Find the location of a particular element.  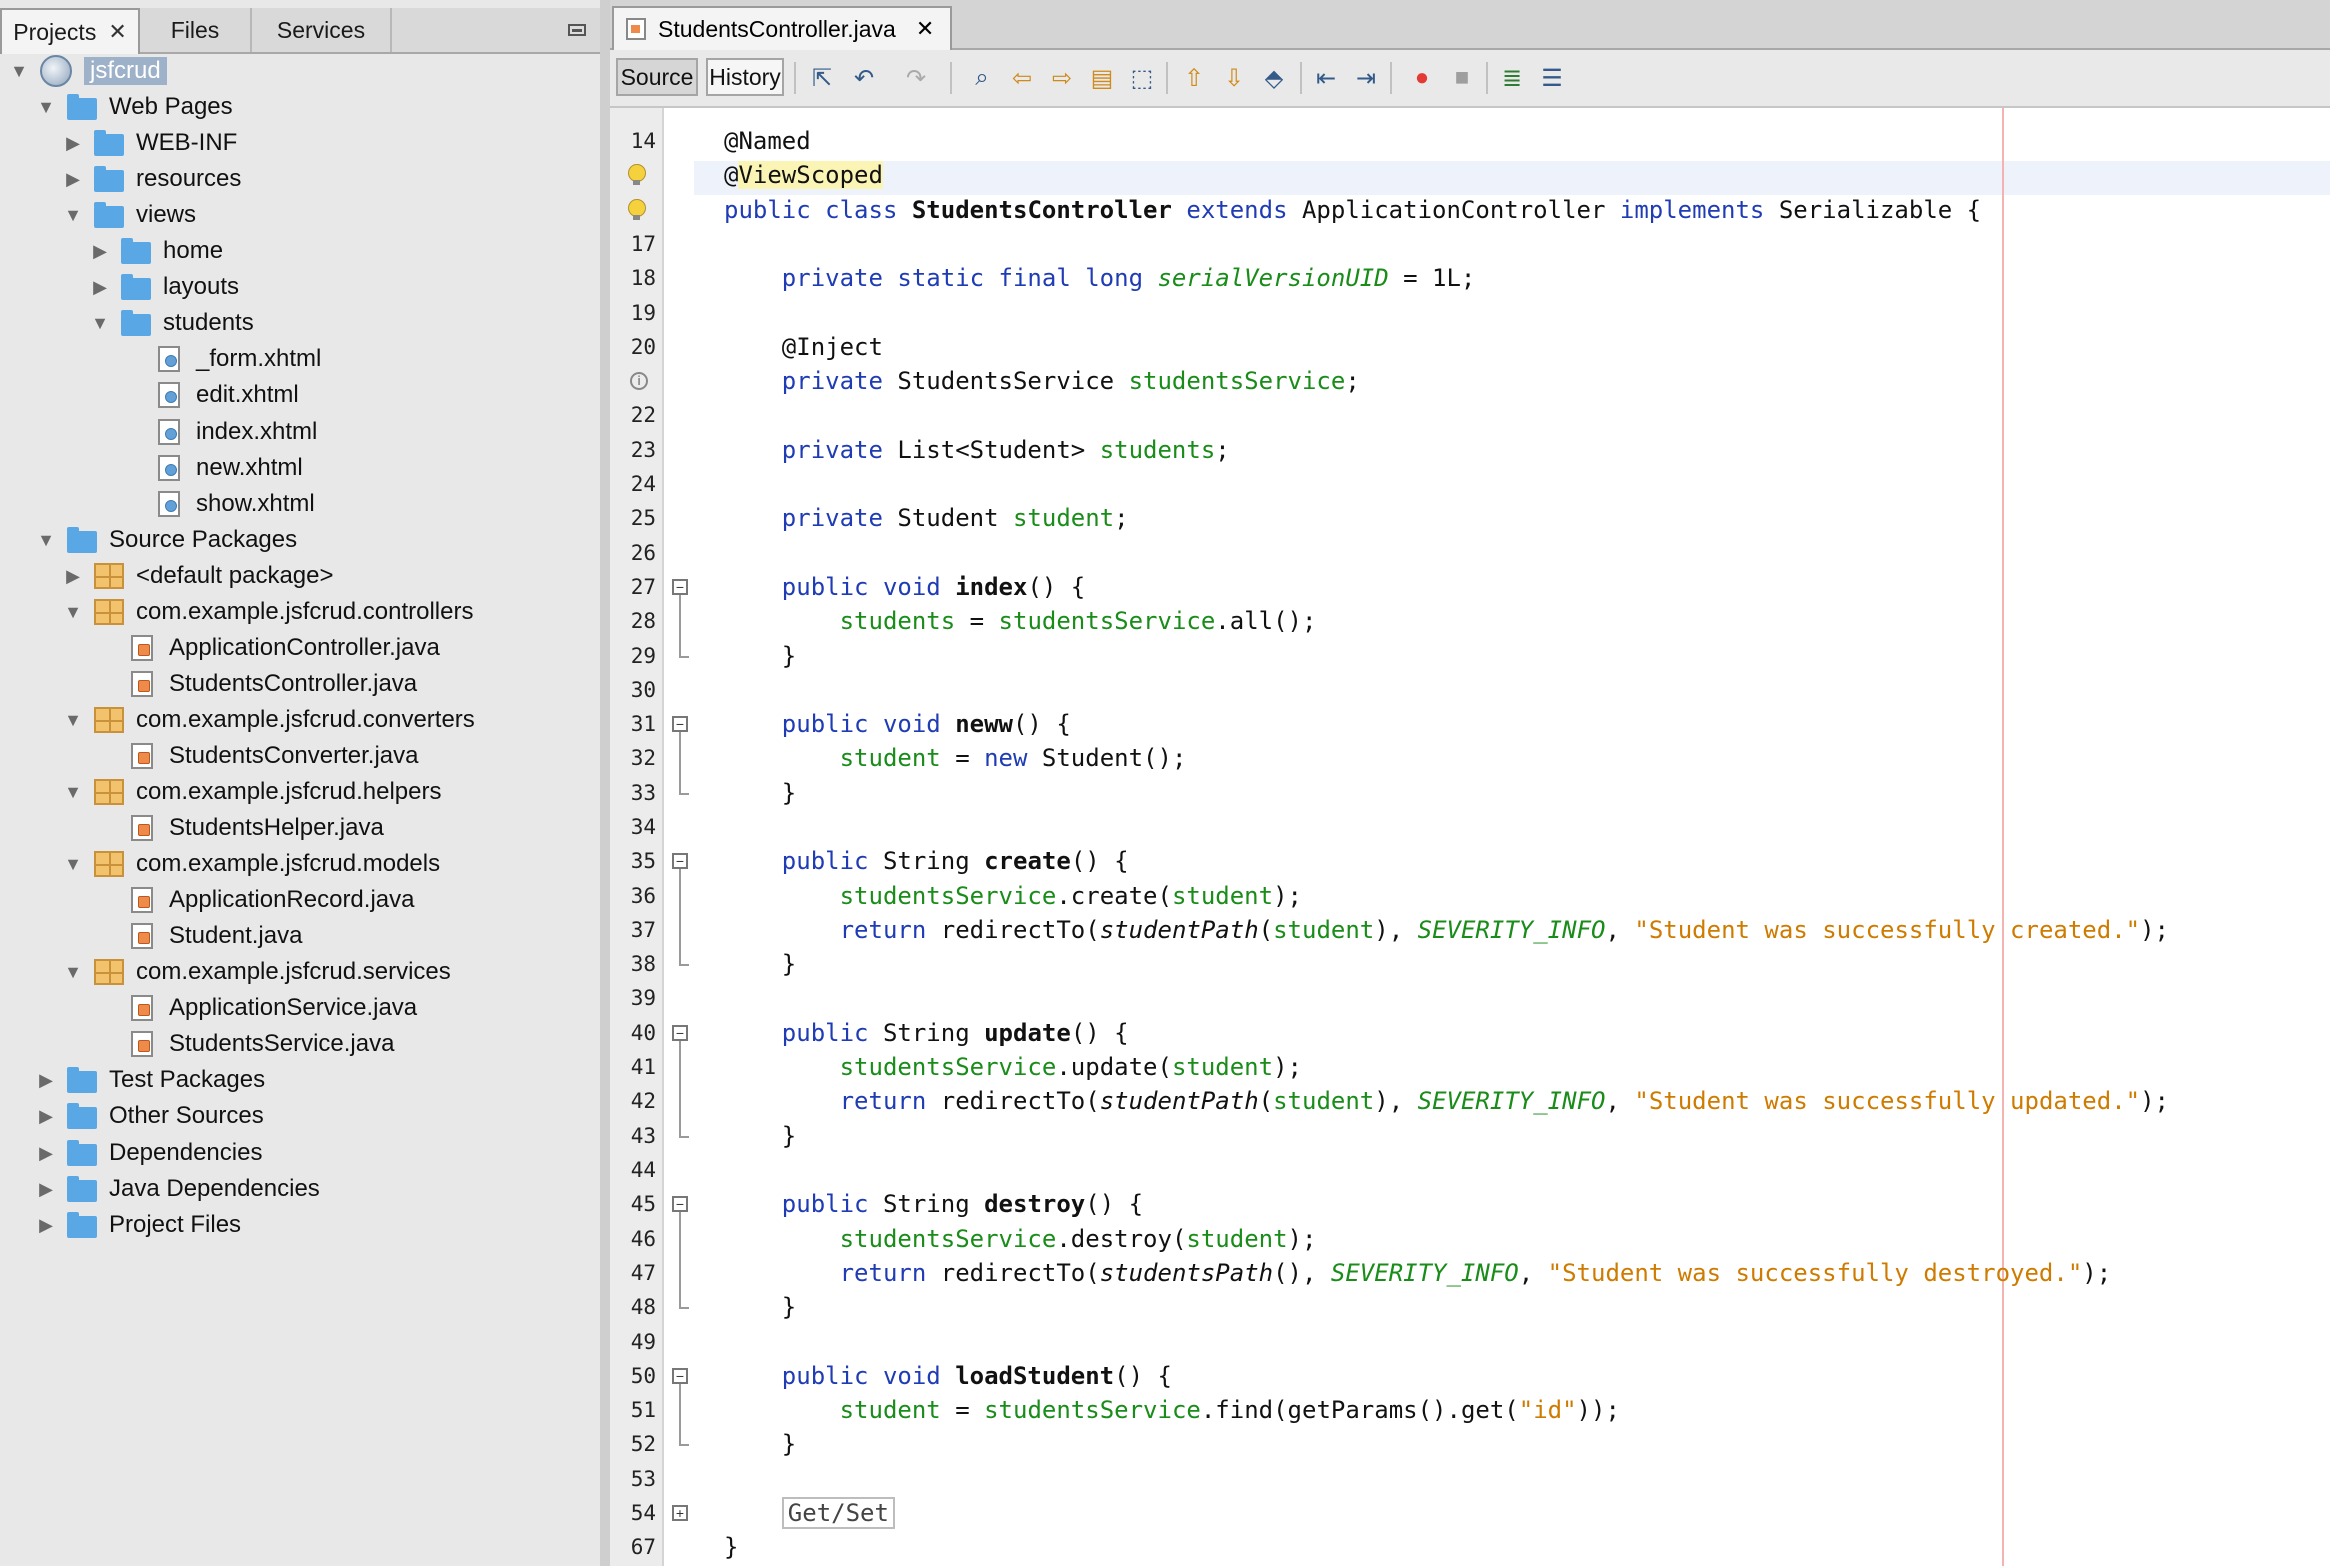

tree-item: ▶ WEB-INF is located at coordinates (149, 143).